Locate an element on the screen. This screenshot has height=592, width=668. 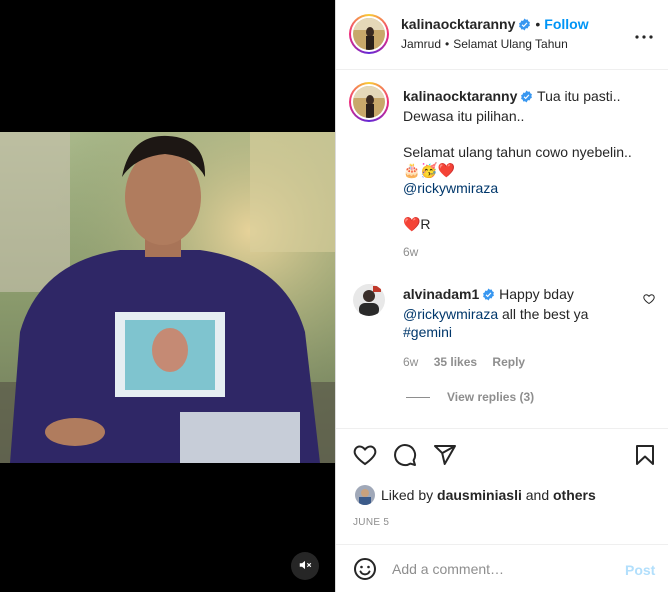
view-replies-button: View replies (3) is located at coordinates (490, 397).